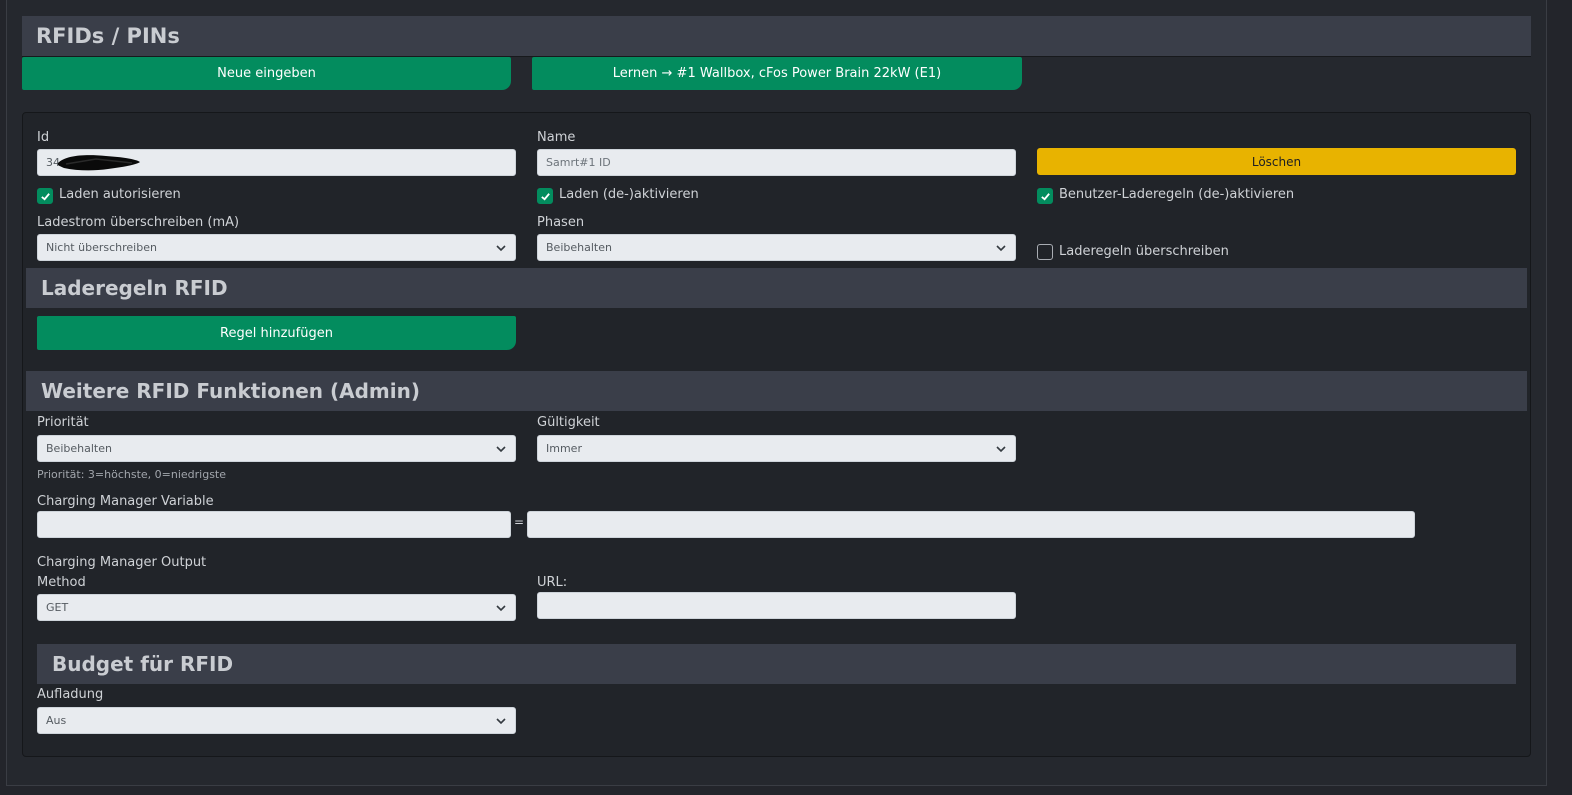 This screenshot has height=795, width=1572. I want to click on method-label: Method, so click(61, 582).